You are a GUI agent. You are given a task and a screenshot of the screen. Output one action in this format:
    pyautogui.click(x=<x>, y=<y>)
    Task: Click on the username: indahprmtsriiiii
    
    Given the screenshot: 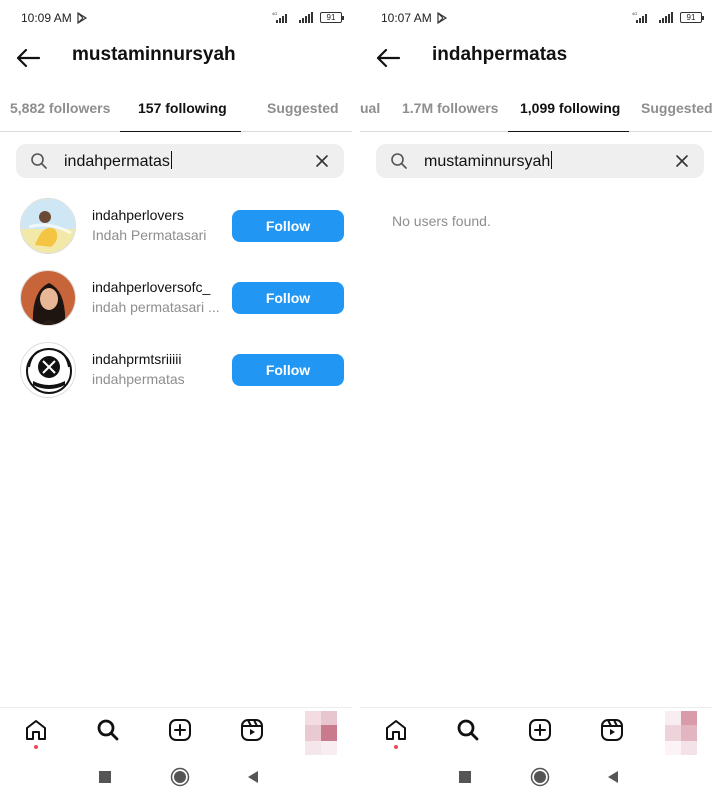 What is the action you would take?
    pyautogui.click(x=136, y=359)
    